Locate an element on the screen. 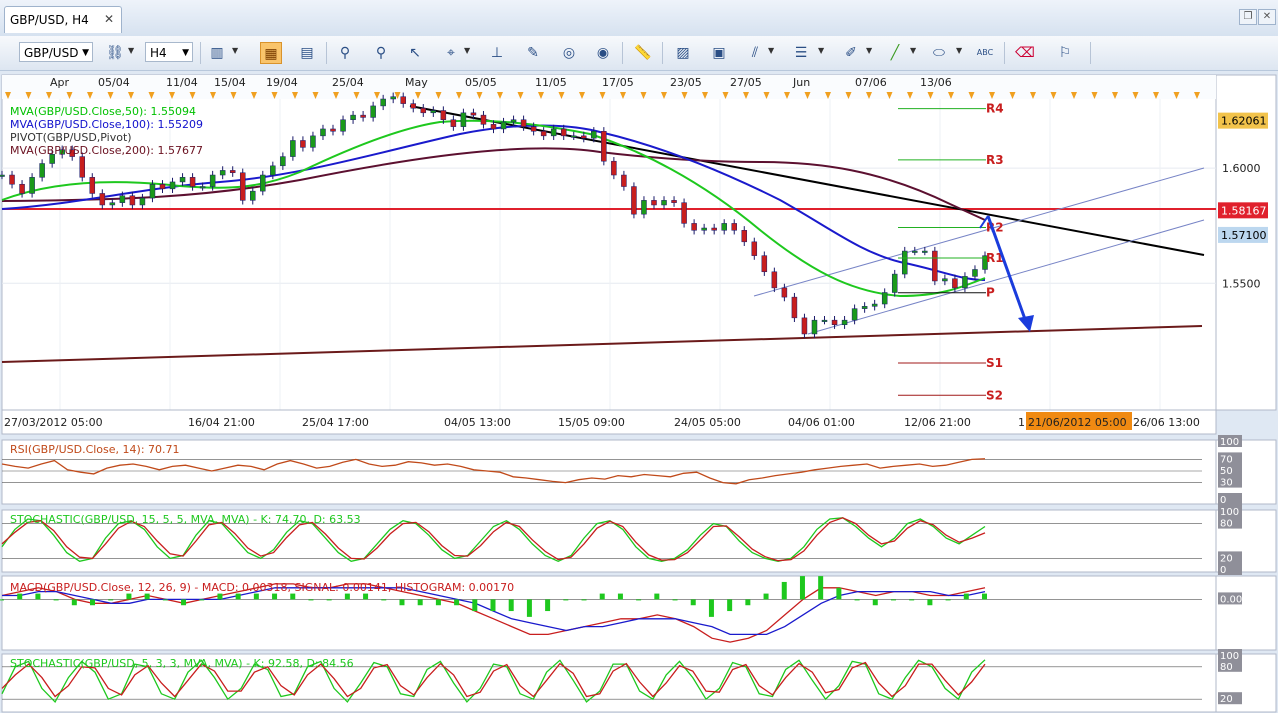 Image resolution: width=1278 pixels, height=713 pixels. bottom-date-label: 21/06/2012 05:00 is located at coordinates (1077, 422).